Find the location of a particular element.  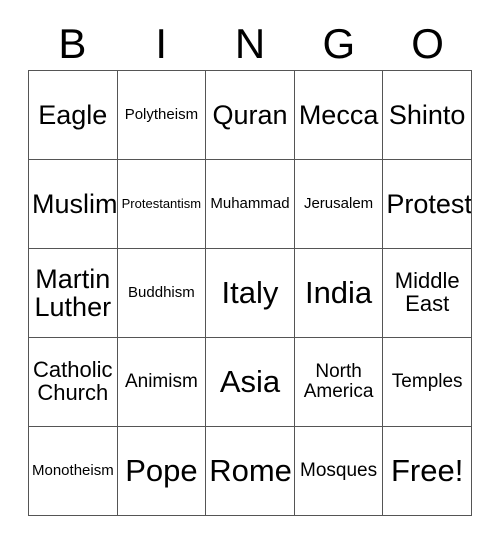

bingo-cell-label: Muhammad is located at coordinates (250, 204).